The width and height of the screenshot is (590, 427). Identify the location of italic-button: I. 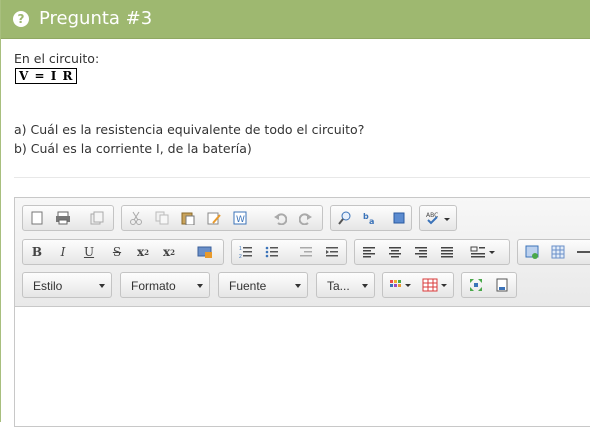
(63, 252).